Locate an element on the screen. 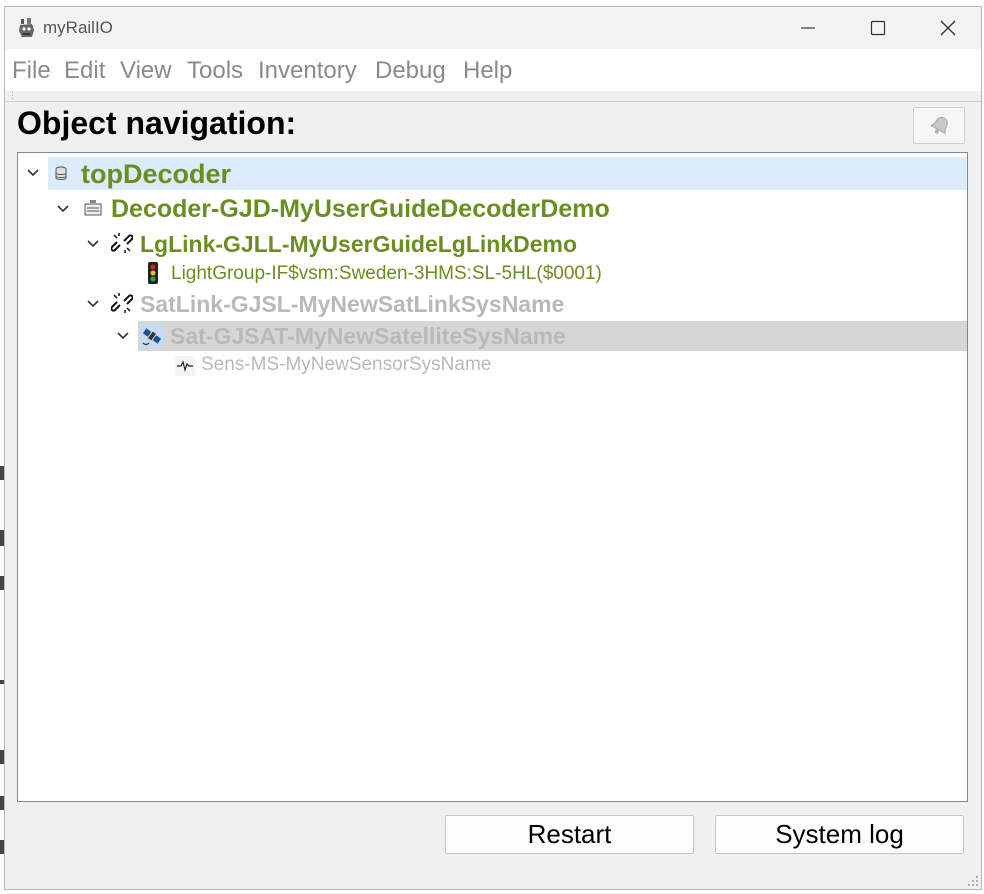 The height and width of the screenshot is (894, 984). tree-node-label: topDecoder is located at coordinates (156, 174).